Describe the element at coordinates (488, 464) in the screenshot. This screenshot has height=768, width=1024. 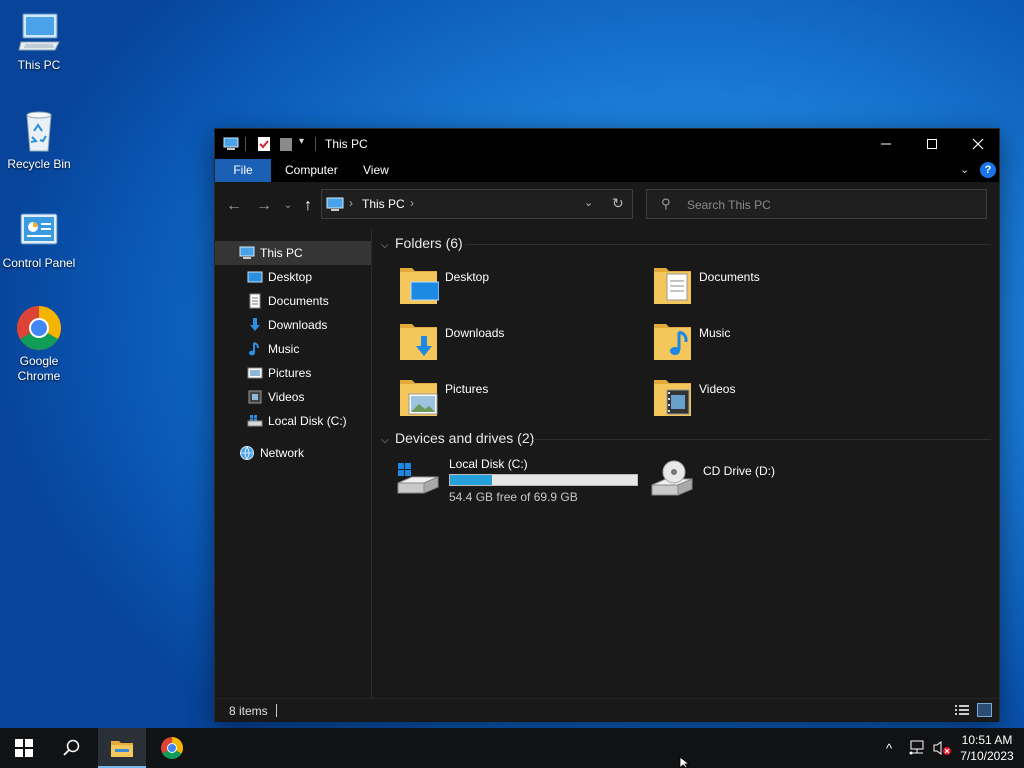
I see `drive-label: Local Disk (C:)` at that location.